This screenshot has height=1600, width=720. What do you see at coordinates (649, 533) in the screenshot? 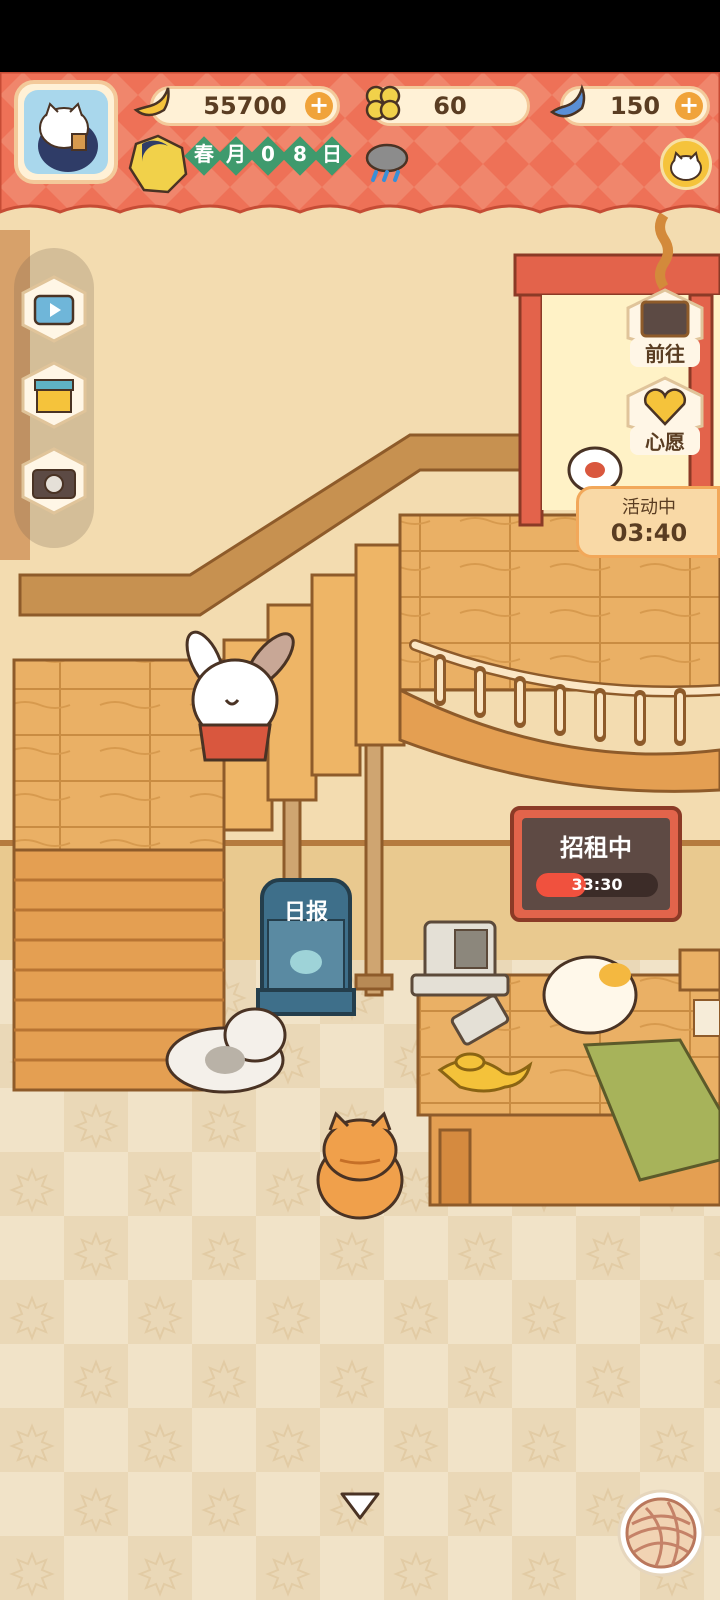
I see `event-countdown: 03:40` at bounding box center [649, 533].